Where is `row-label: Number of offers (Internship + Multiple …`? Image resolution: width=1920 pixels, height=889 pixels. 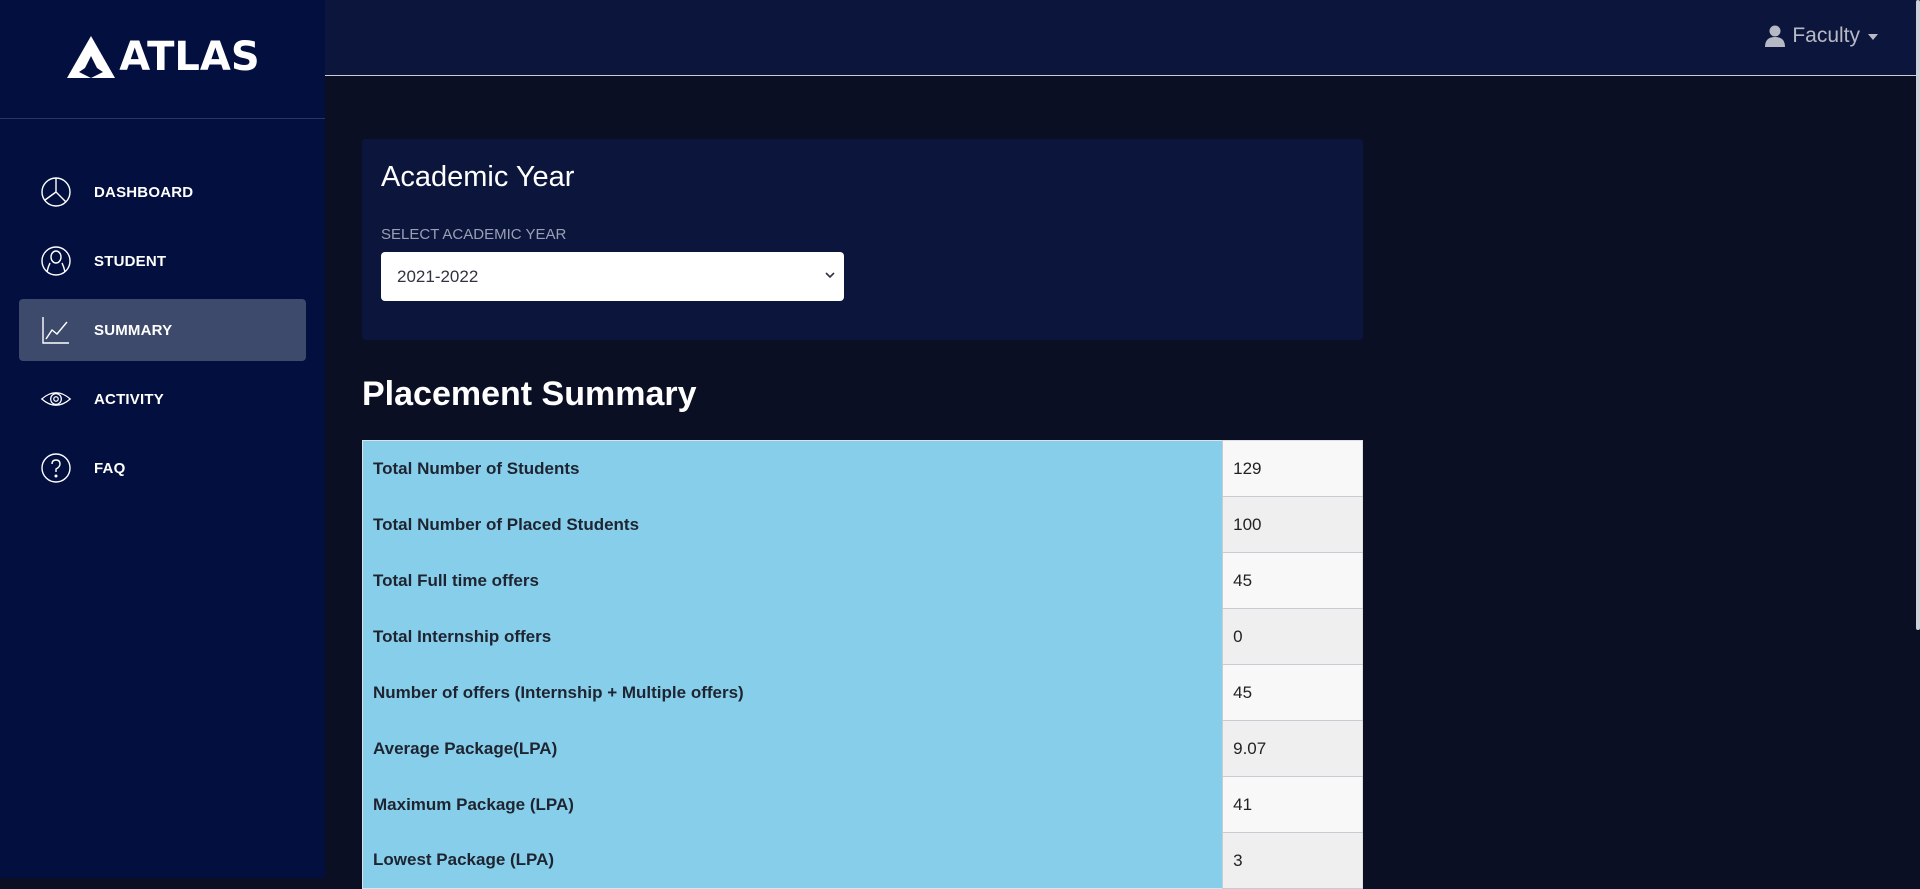
row-label: Number of offers (Internship + Multiple … is located at coordinates (792, 692).